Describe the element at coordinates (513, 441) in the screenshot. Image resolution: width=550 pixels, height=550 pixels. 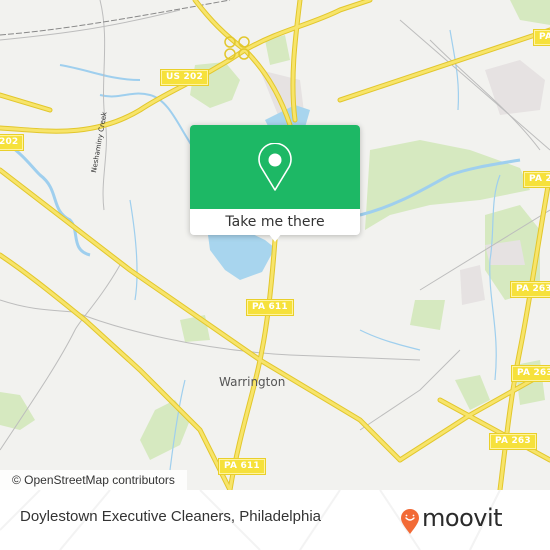
I see `route-shield-pa-263-south: PA 263` at that location.